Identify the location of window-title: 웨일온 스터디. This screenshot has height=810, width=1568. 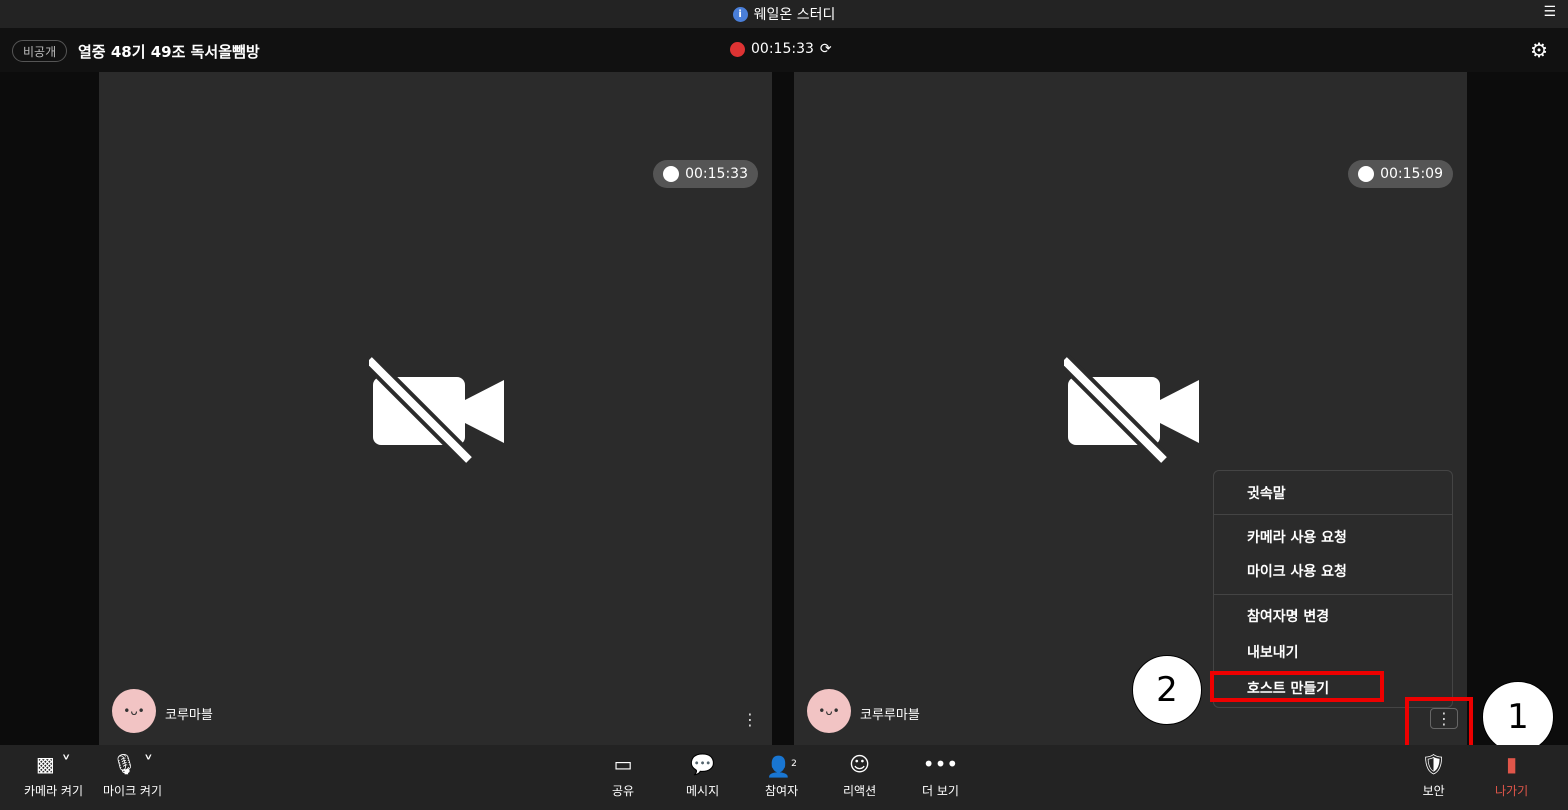
(794, 15).